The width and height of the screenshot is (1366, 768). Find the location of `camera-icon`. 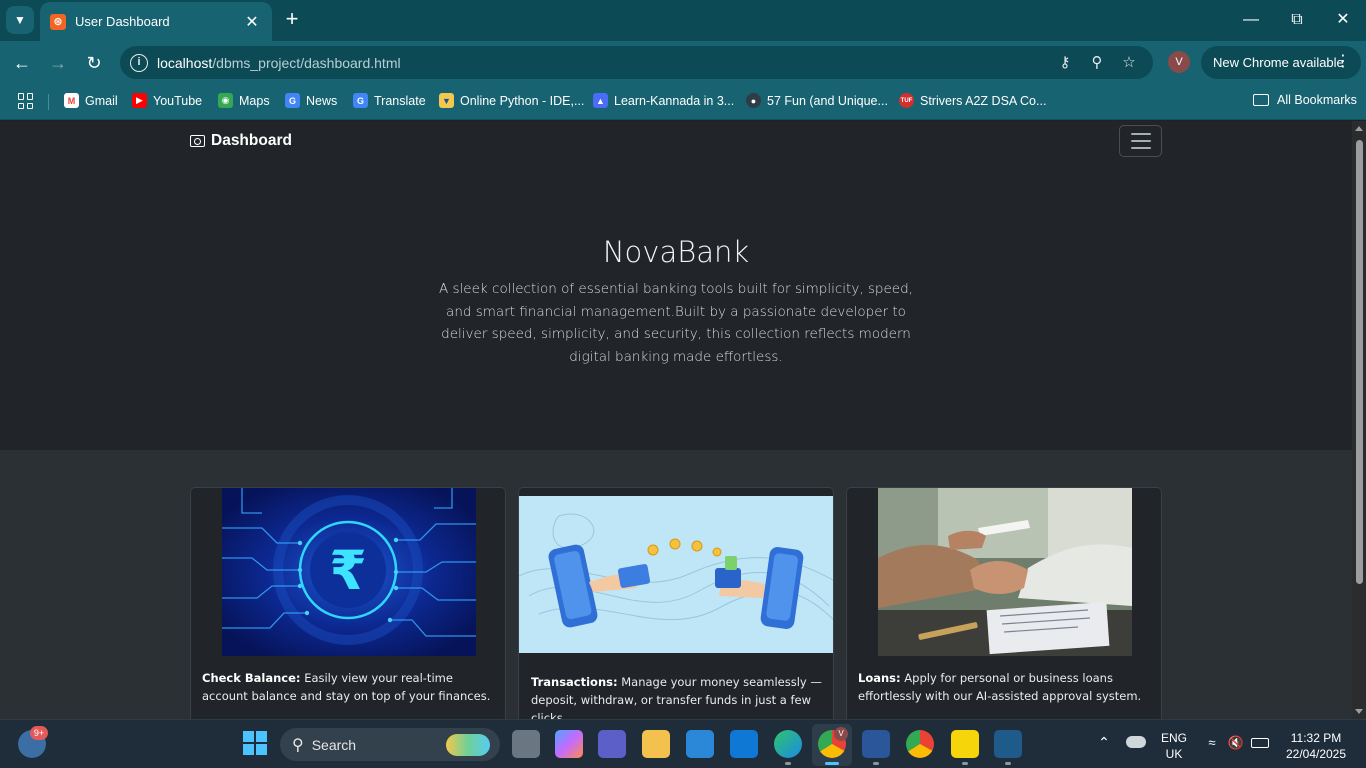

camera-icon is located at coordinates (197, 141).